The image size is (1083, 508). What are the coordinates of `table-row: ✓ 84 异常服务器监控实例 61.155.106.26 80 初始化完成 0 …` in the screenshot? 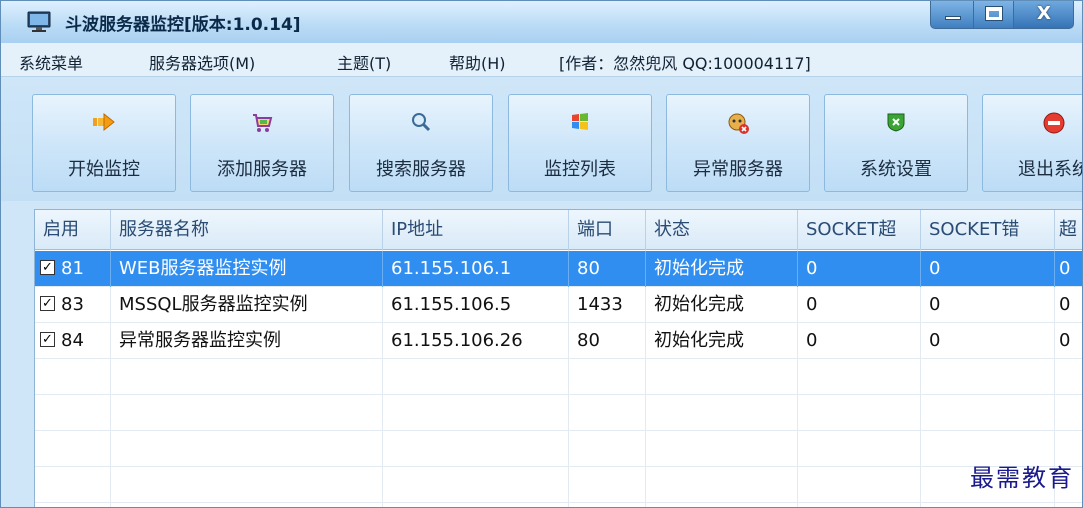 It's located at (558, 341).